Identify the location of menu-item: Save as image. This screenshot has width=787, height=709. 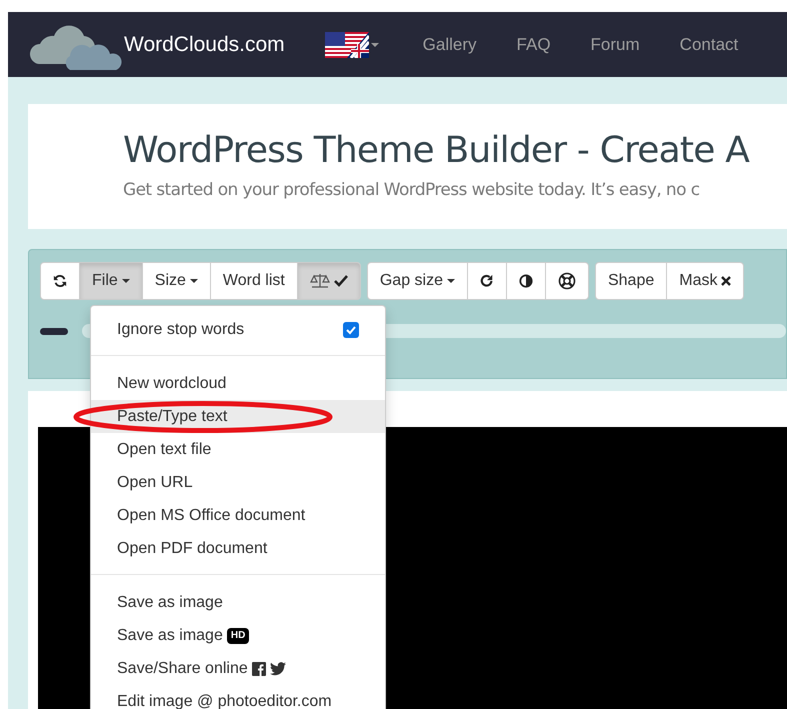
(238, 602).